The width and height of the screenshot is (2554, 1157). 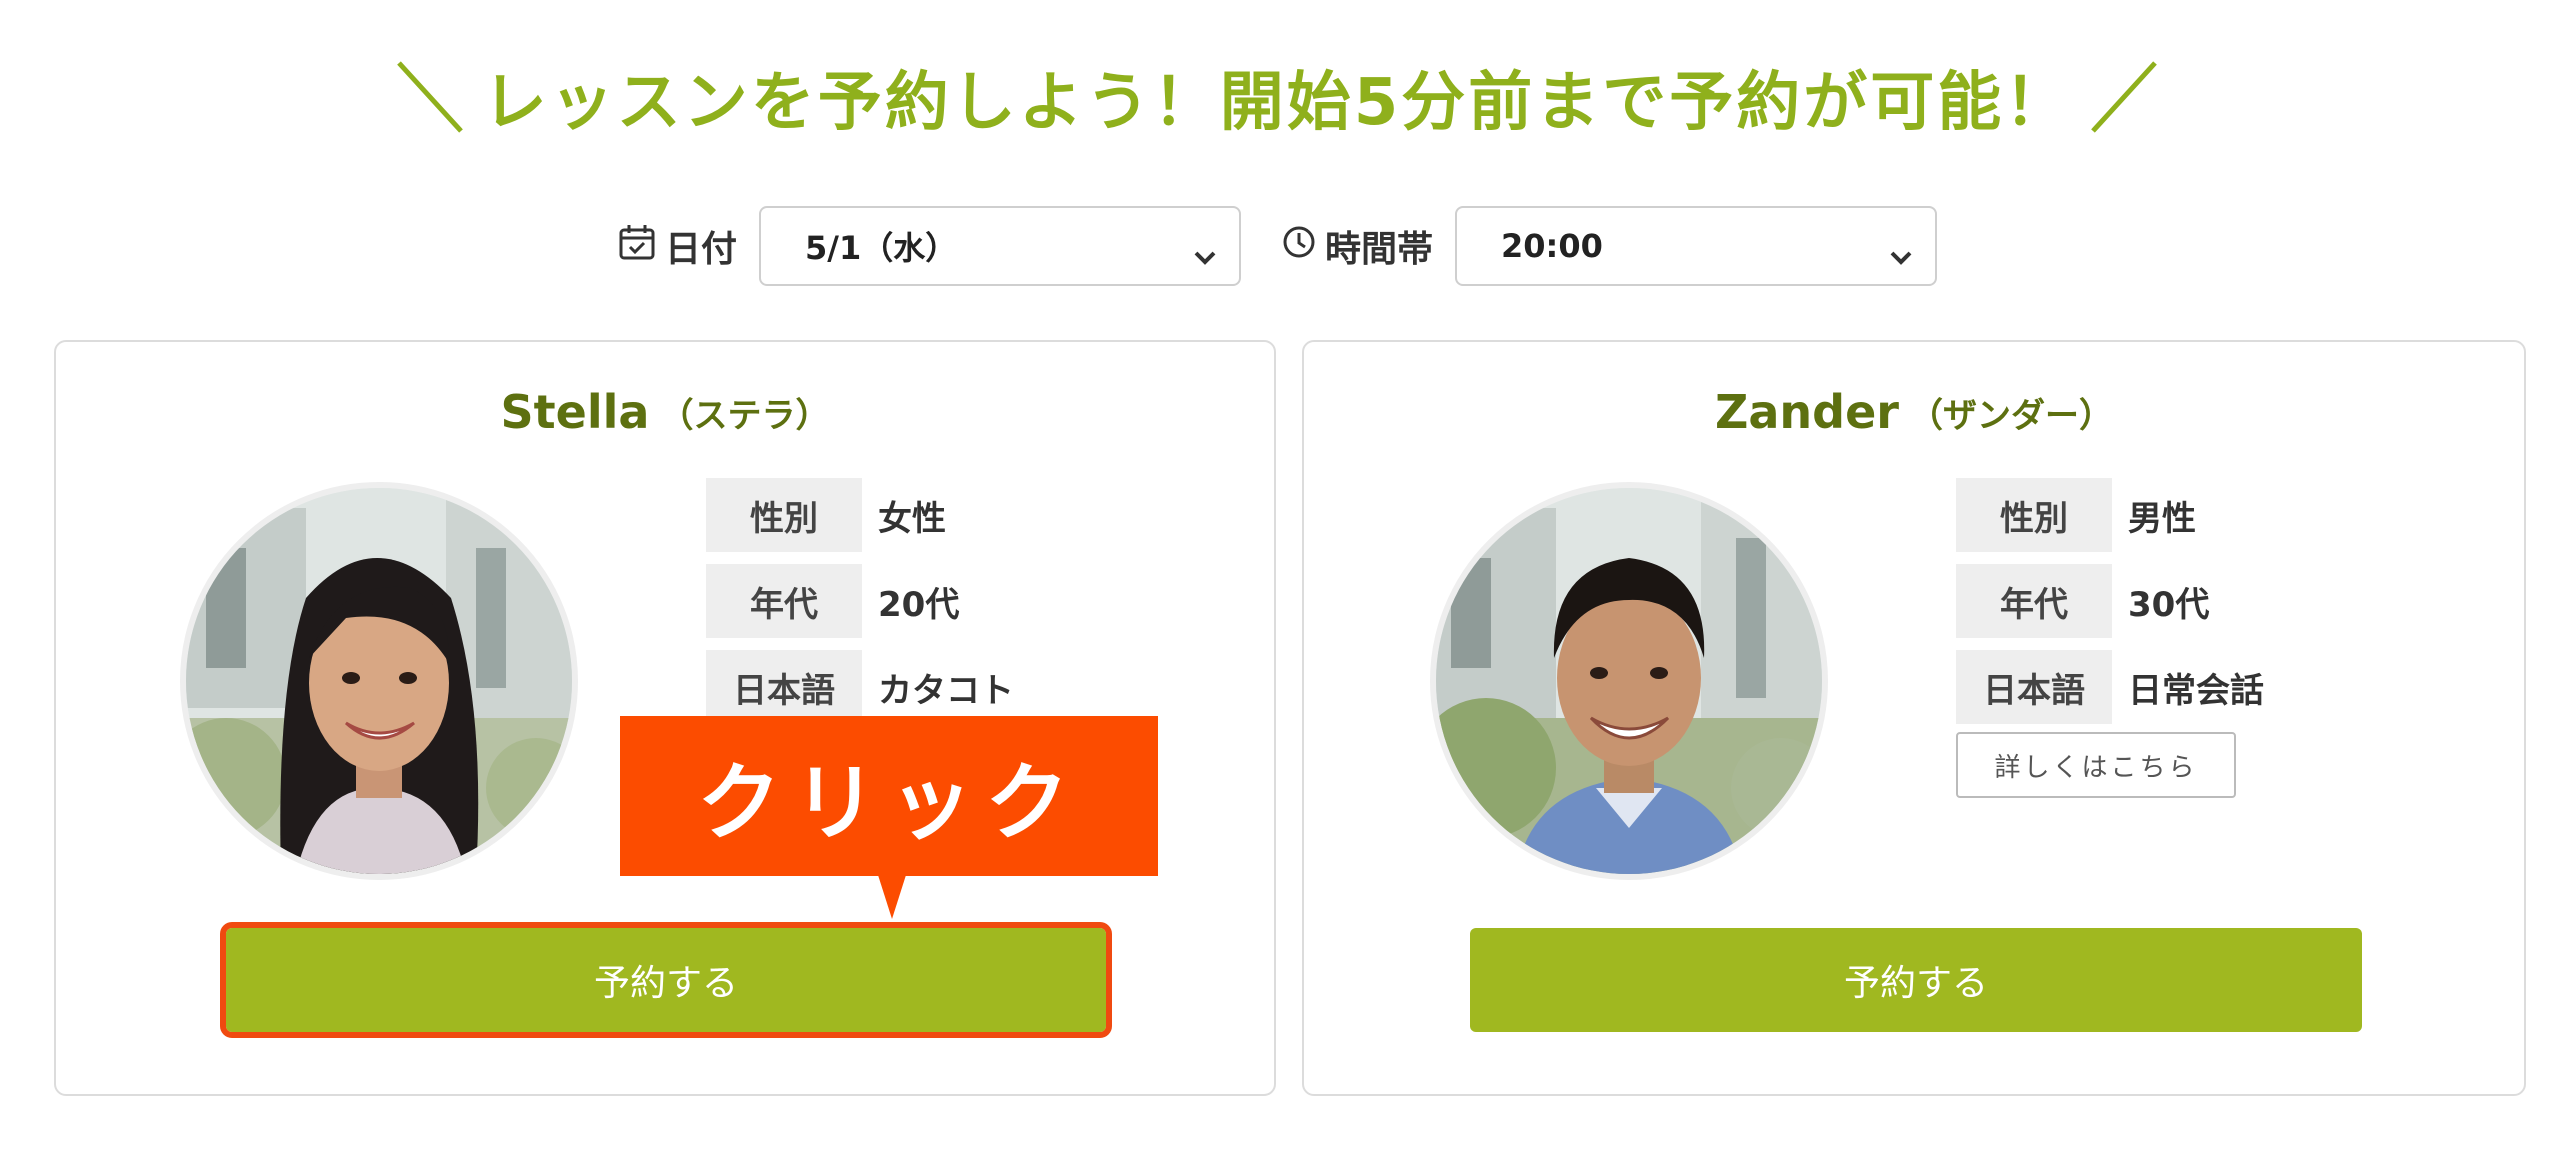 I want to click on details-link-button: 詳しくはこちら, so click(x=2096, y=765).